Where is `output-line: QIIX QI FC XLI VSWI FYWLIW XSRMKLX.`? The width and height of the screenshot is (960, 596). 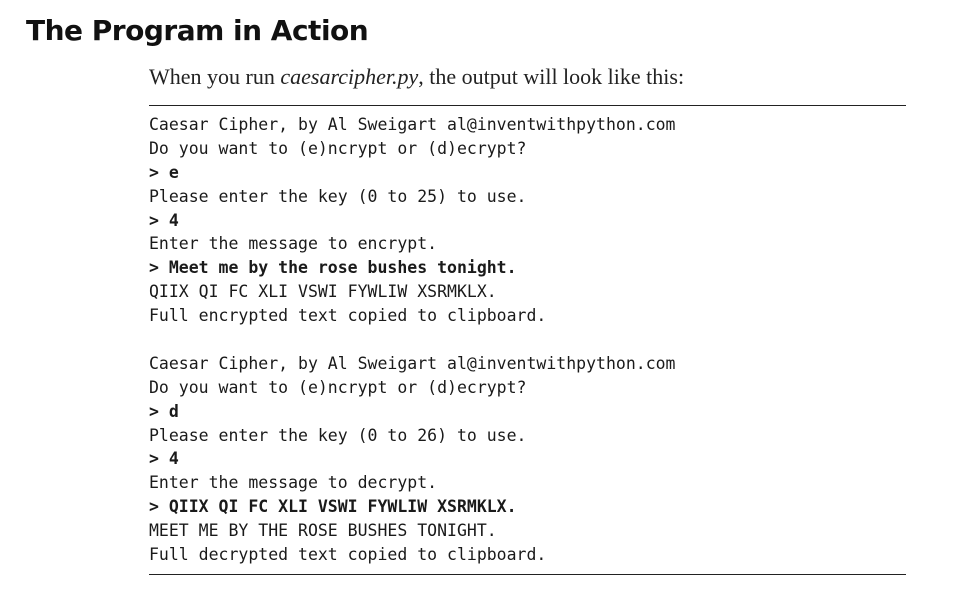
output-line: QIIX QI FC XLI VSWI FYWLIW XSRMKLX. is located at coordinates (323, 292).